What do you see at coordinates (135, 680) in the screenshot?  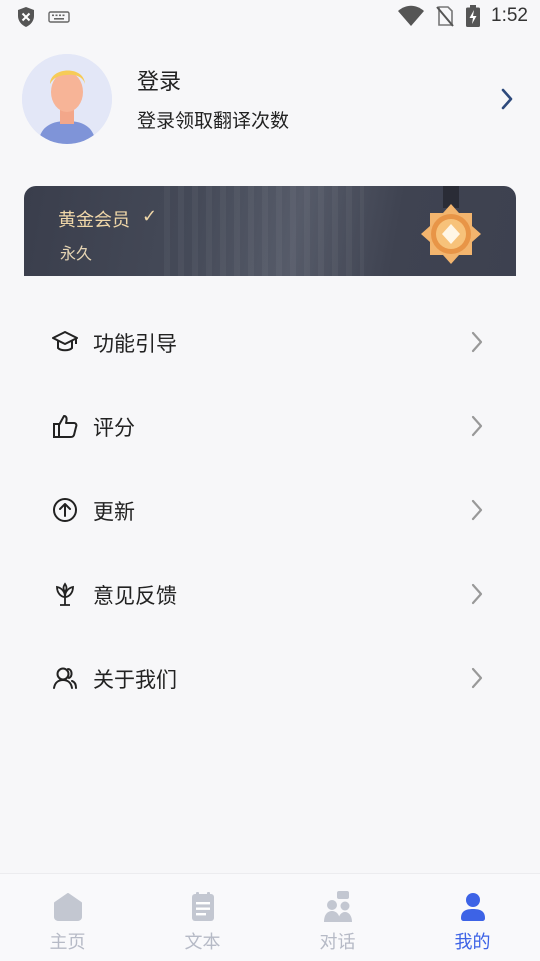 I see `menu-label: 关于我们` at bounding box center [135, 680].